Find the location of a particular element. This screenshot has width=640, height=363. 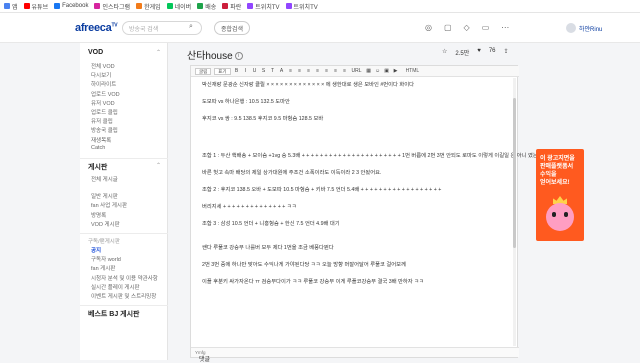

sidebar-item: fan 게시판 is located at coordinates (103, 268).